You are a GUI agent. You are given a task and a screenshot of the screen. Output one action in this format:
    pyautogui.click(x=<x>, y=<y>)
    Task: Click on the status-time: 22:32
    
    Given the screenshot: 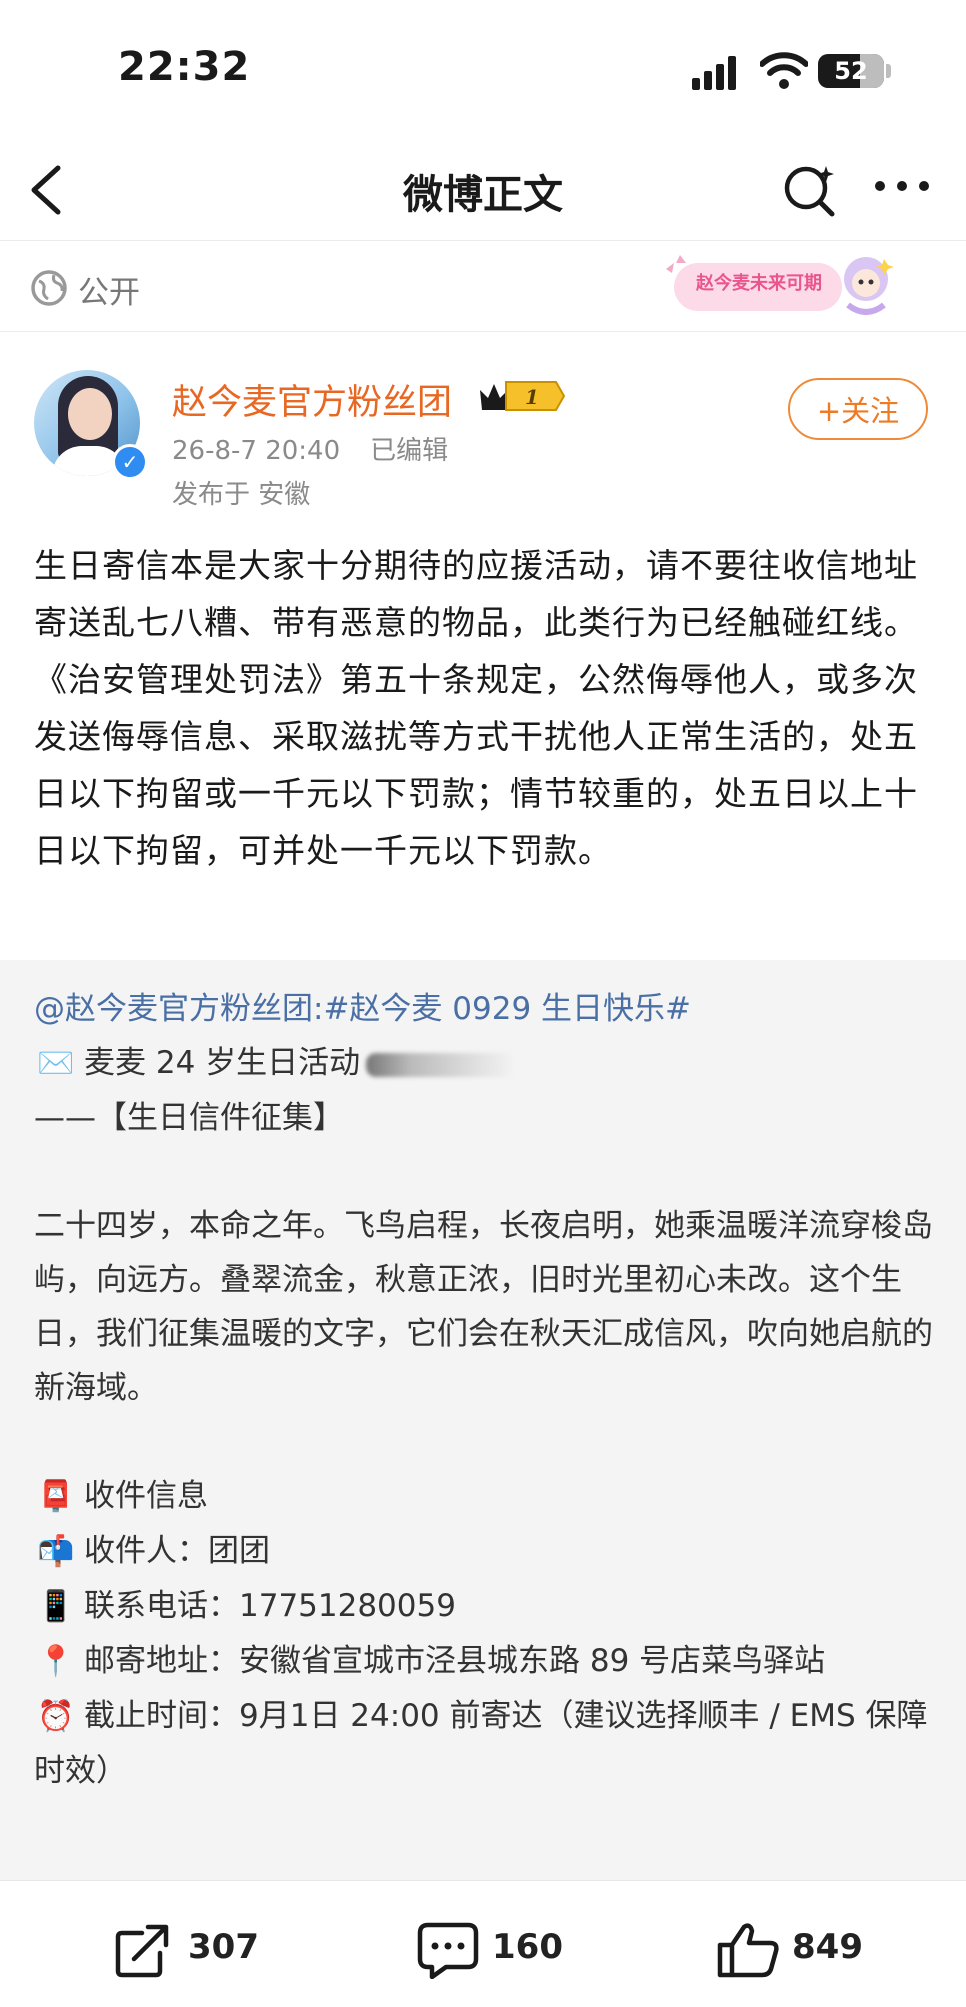 What is the action you would take?
    pyautogui.click(x=184, y=67)
    